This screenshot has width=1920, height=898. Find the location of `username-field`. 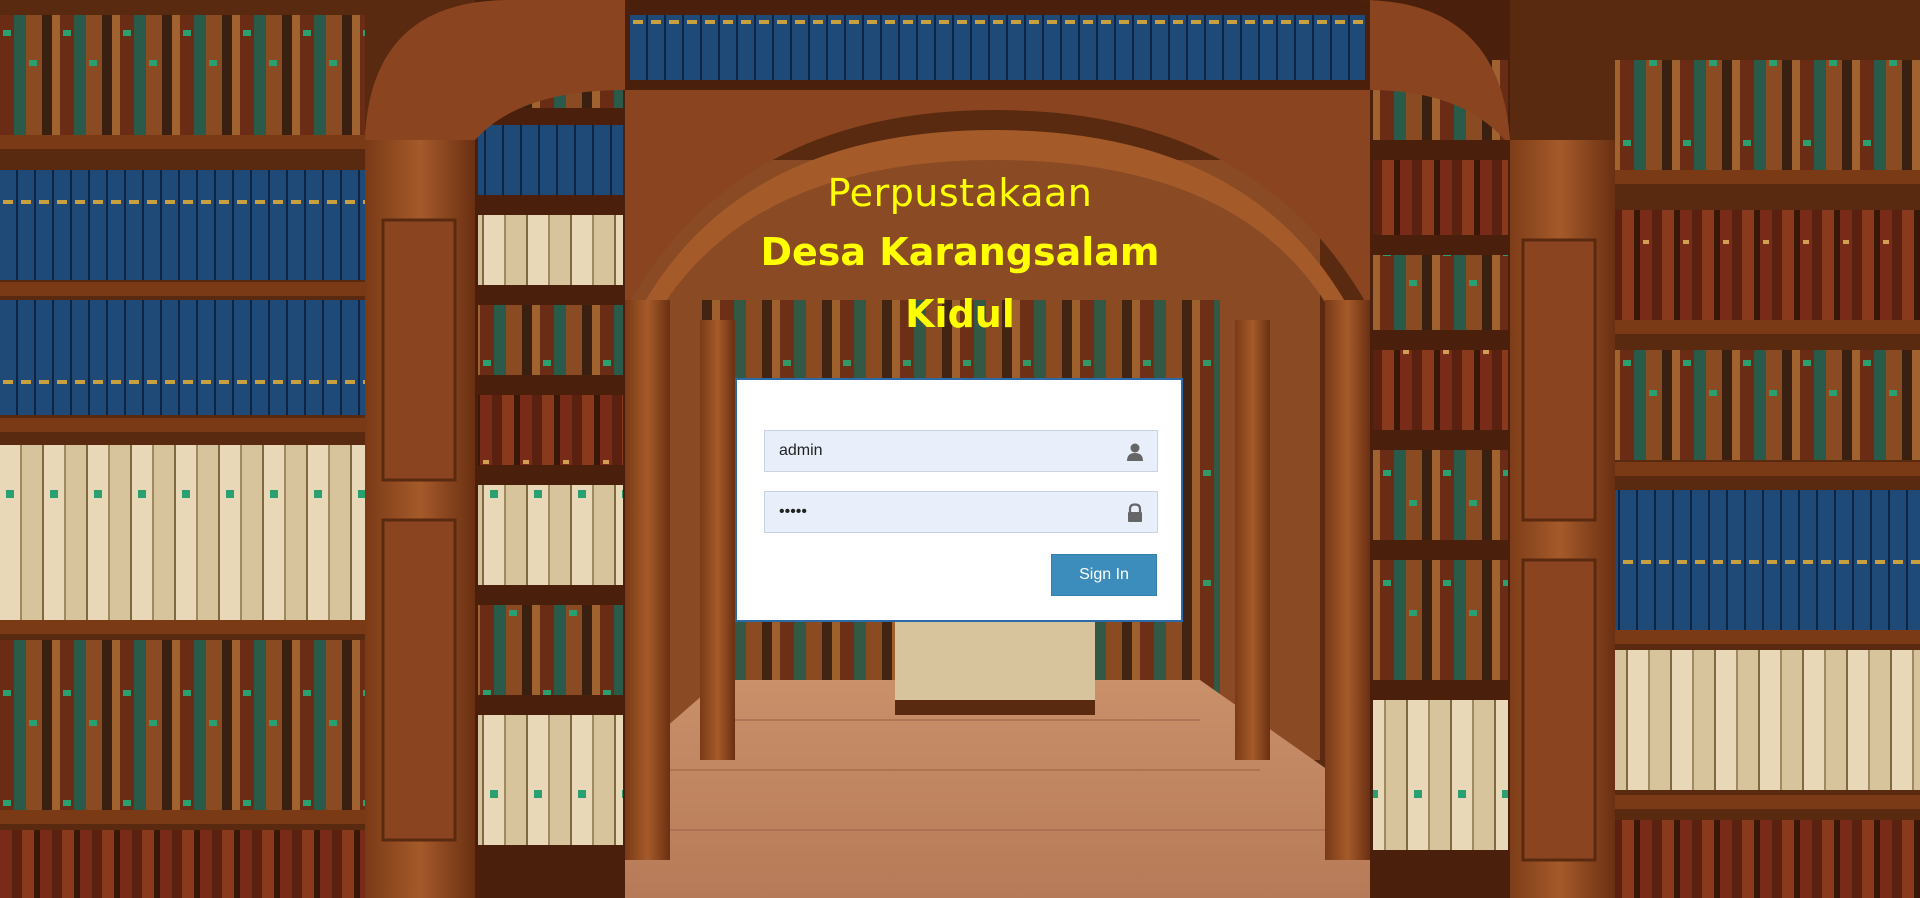

username-field is located at coordinates (961, 451).